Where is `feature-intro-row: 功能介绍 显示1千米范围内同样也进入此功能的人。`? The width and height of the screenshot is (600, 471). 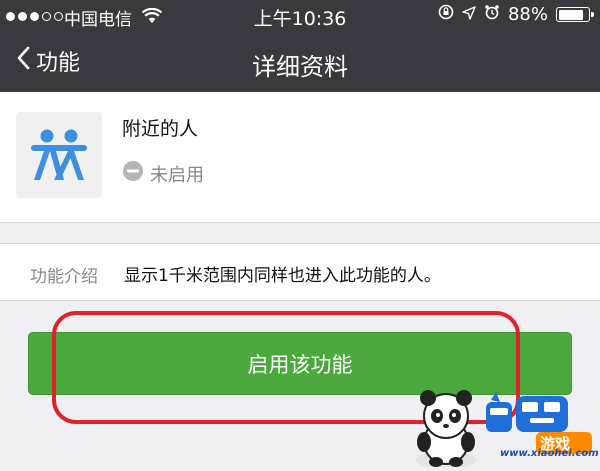
feature-intro-row: 功能介绍 显示1千米范围内同样也进入此功能的人。 is located at coordinates (300, 272).